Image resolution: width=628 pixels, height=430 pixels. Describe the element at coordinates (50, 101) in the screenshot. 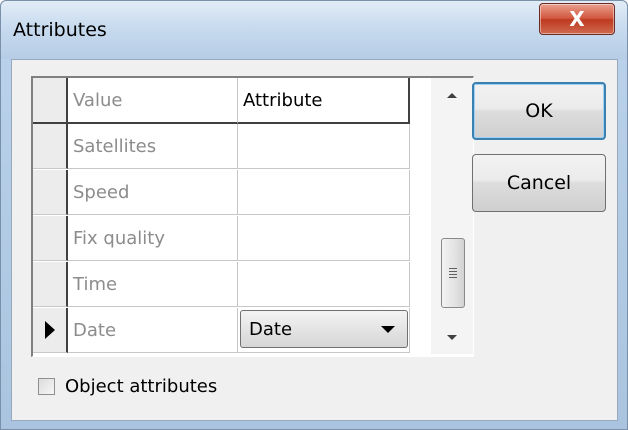

I see `corner-header` at that location.